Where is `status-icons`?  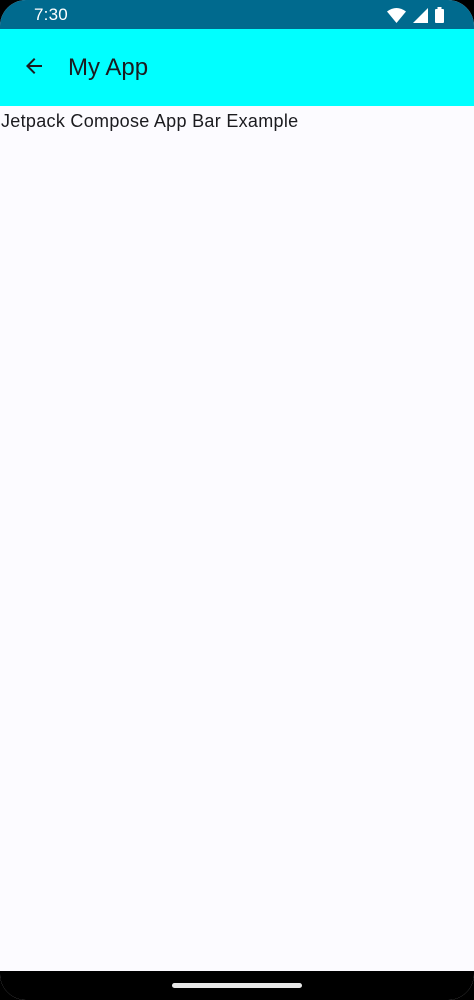 status-icons is located at coordinates (415, 15).